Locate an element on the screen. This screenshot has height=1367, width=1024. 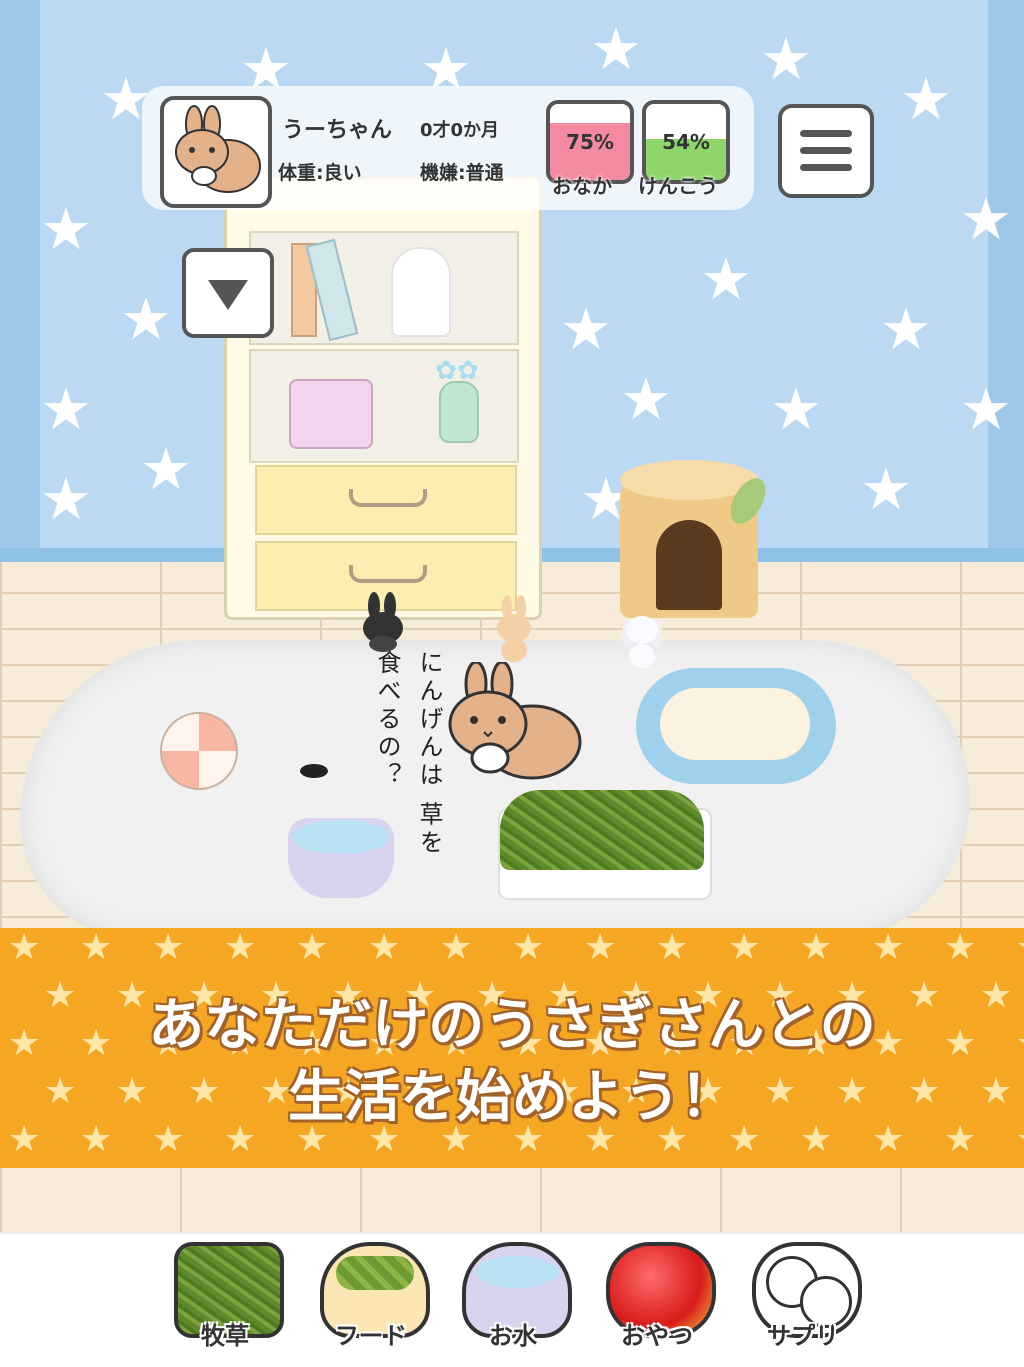
wall-side-left is located at coordinates (20, 295).